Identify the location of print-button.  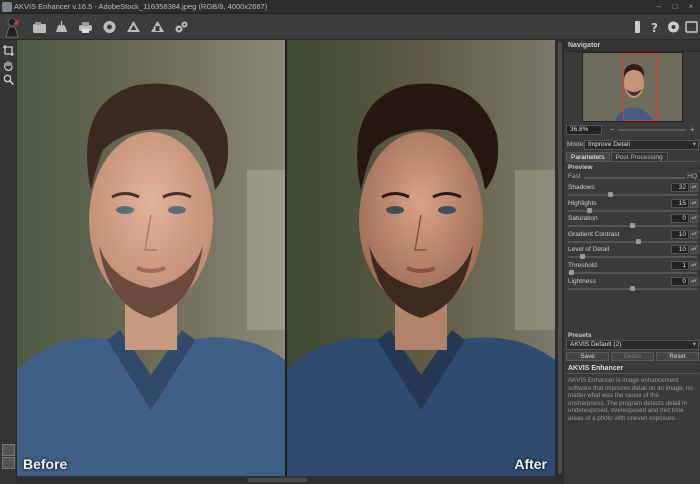
(85, 27).